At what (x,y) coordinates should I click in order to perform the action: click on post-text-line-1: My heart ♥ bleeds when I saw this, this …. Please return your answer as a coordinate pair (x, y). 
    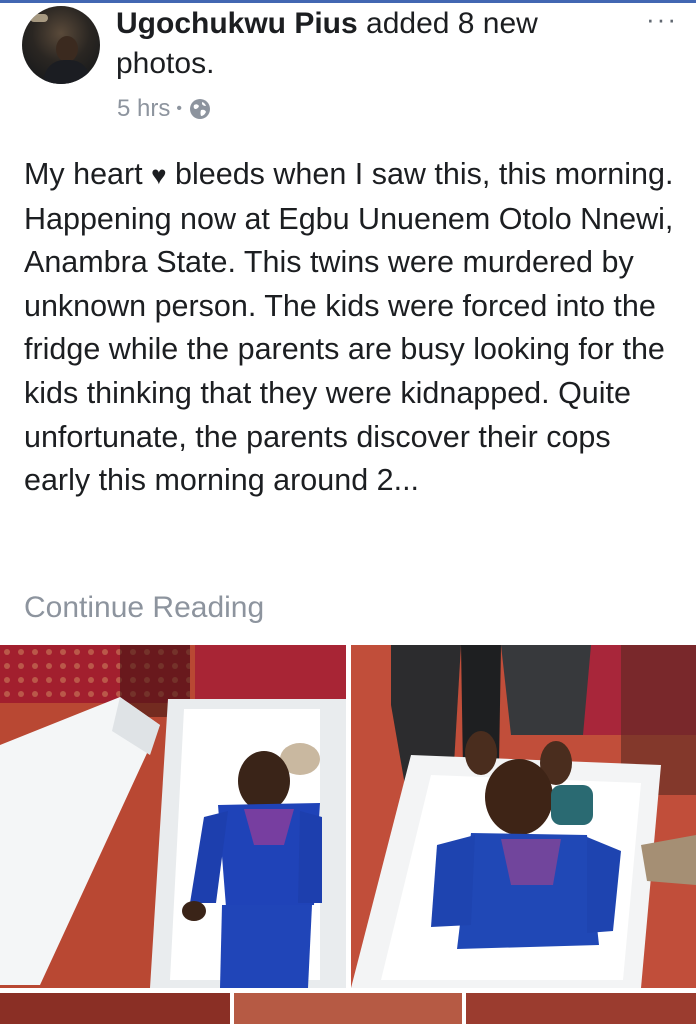
    Looking at the image, I should click on (349, 174).